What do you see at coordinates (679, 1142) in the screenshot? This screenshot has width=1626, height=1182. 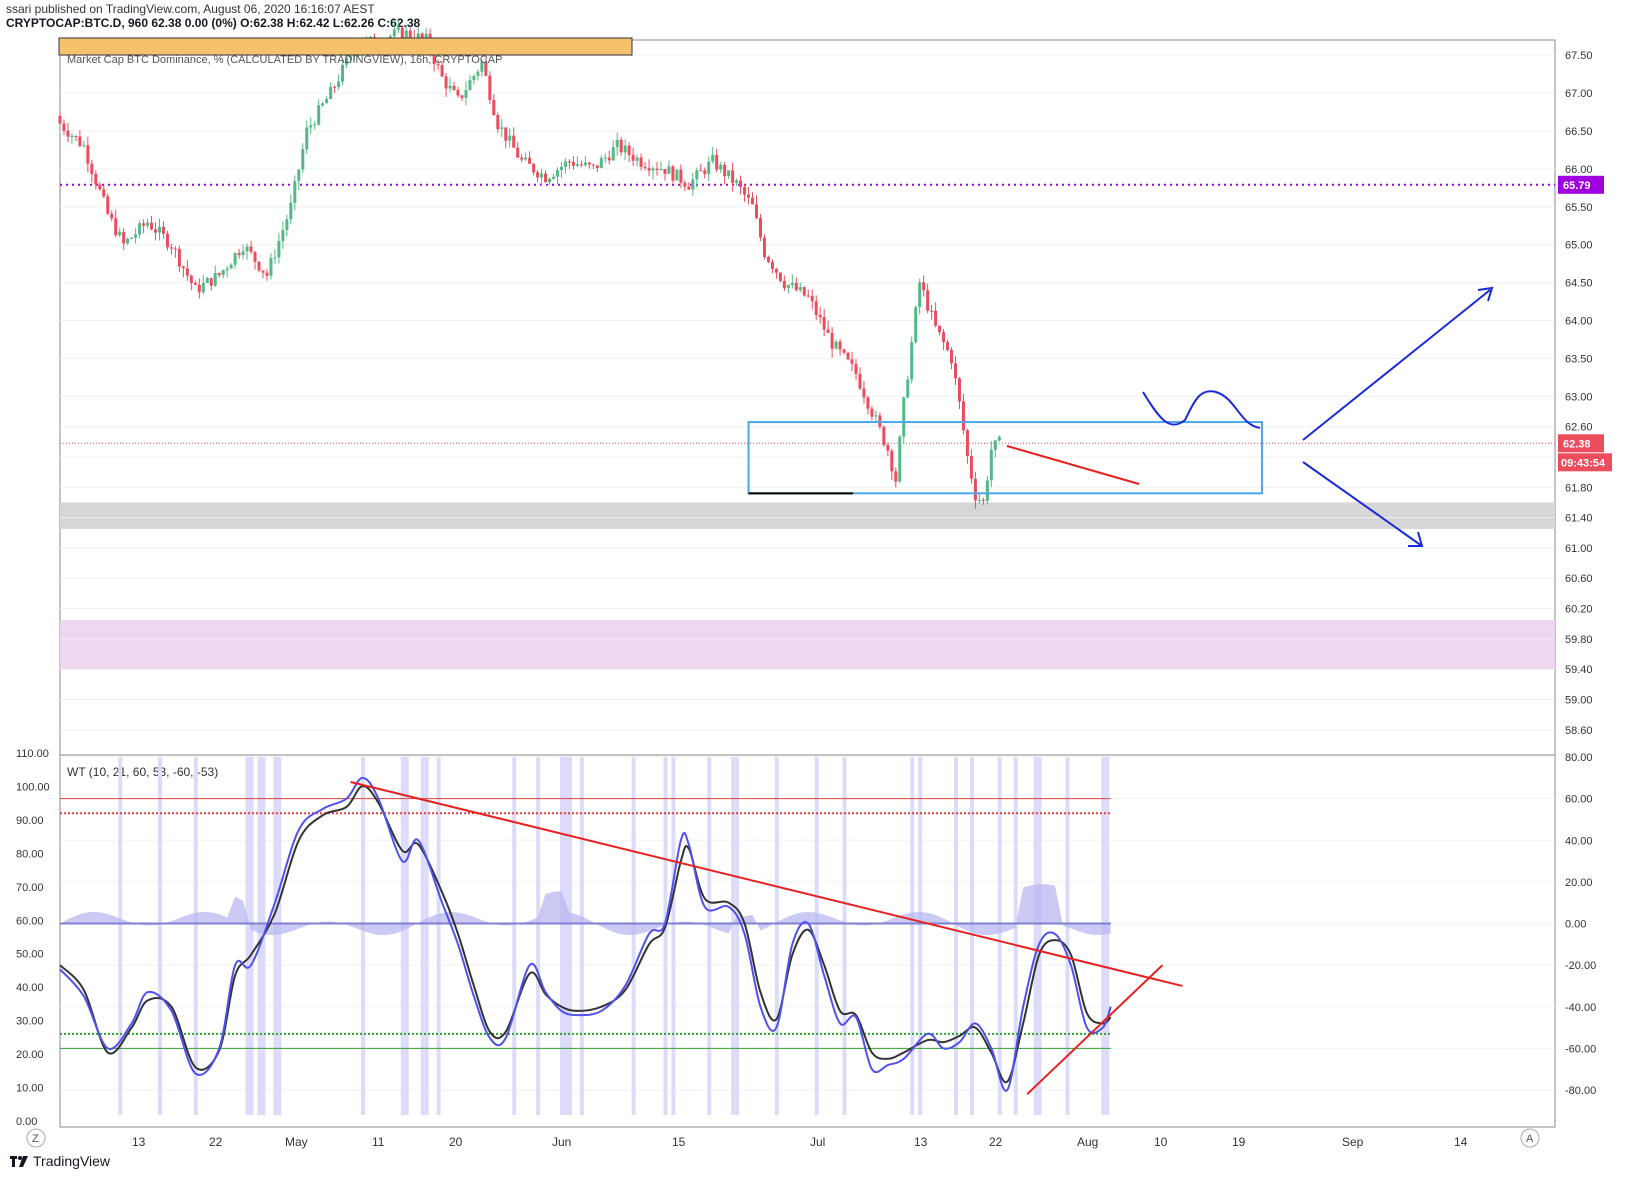 I see `time-tick-label: 15` at bounding box center [679, 1142].